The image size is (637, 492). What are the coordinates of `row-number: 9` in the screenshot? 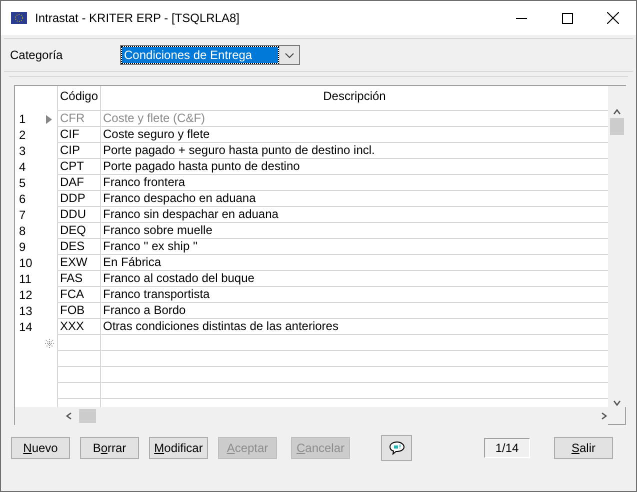 It's located at (22, 247).